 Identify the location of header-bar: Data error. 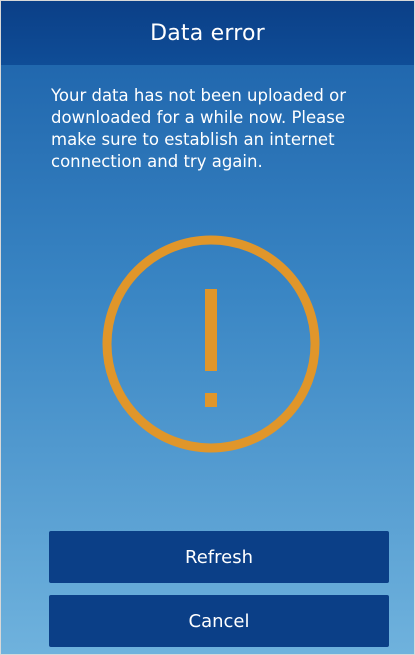
(207, 33).